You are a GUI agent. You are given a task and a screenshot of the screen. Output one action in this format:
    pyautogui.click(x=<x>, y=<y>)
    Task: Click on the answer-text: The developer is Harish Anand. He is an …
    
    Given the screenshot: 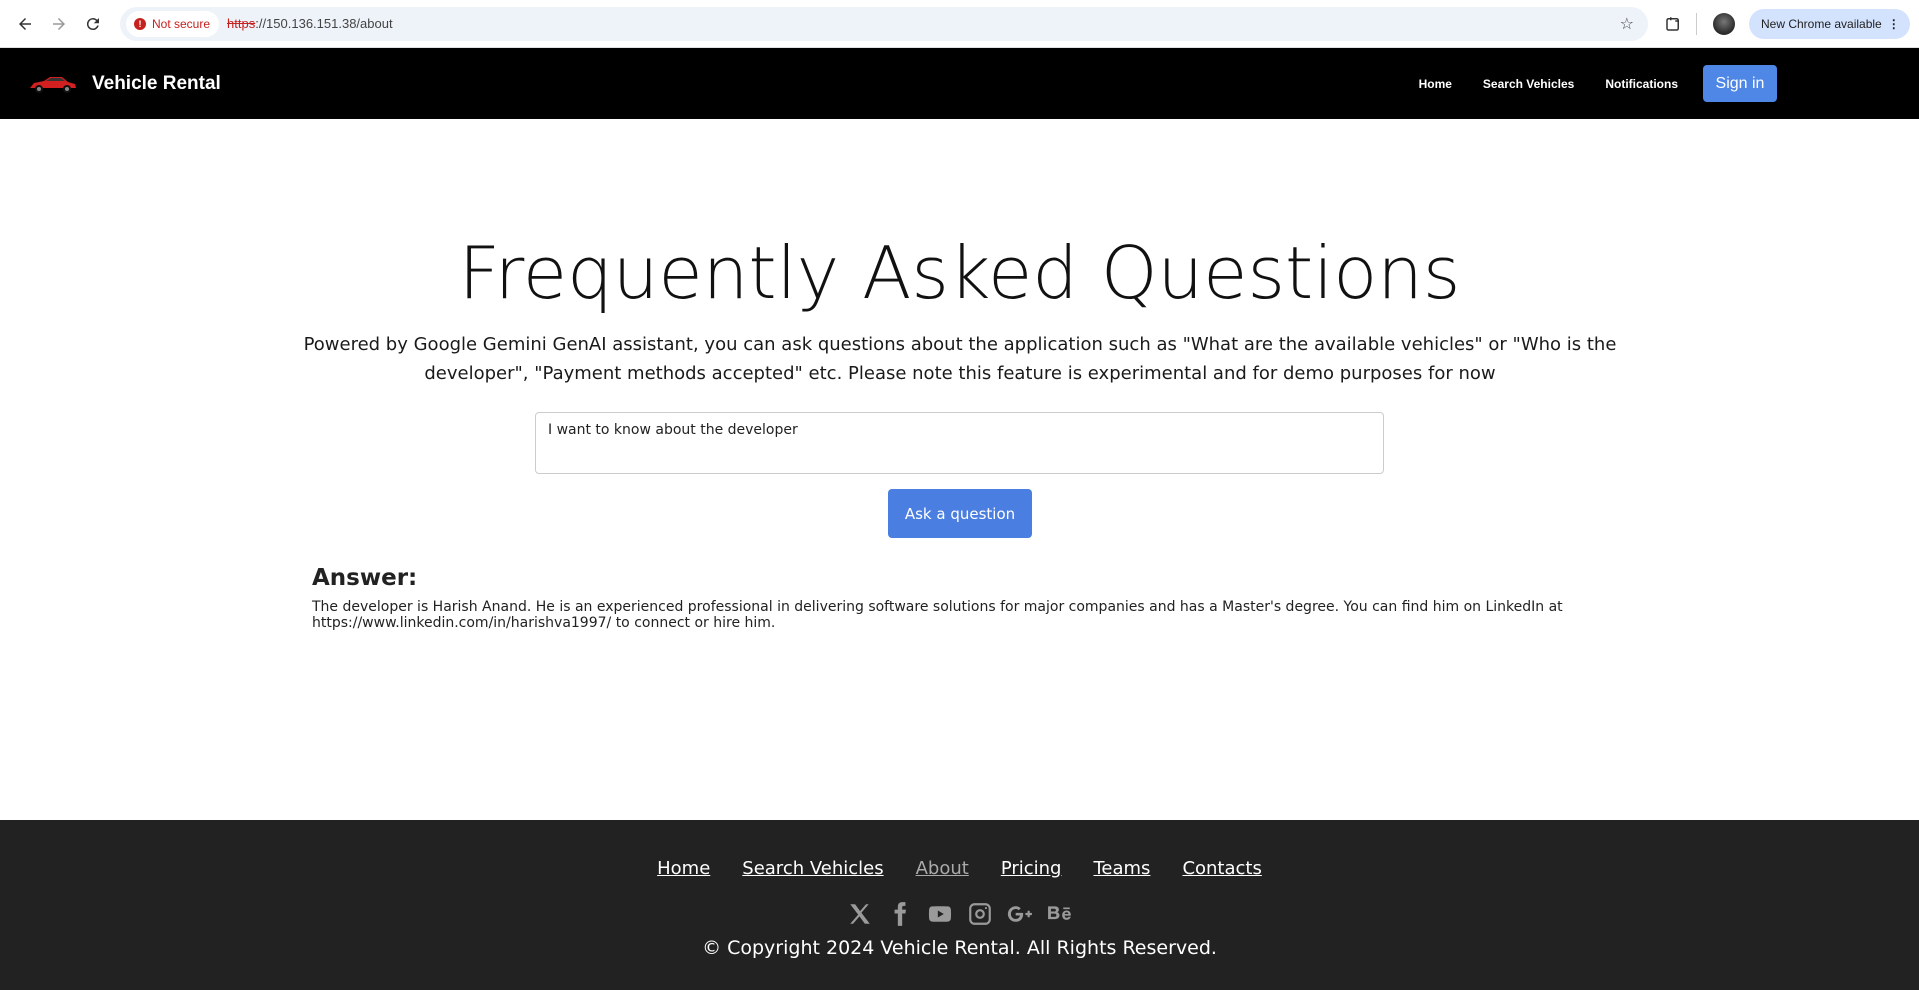 What is the action you would take?
    pyautogui.click(x=937, y=615)
    